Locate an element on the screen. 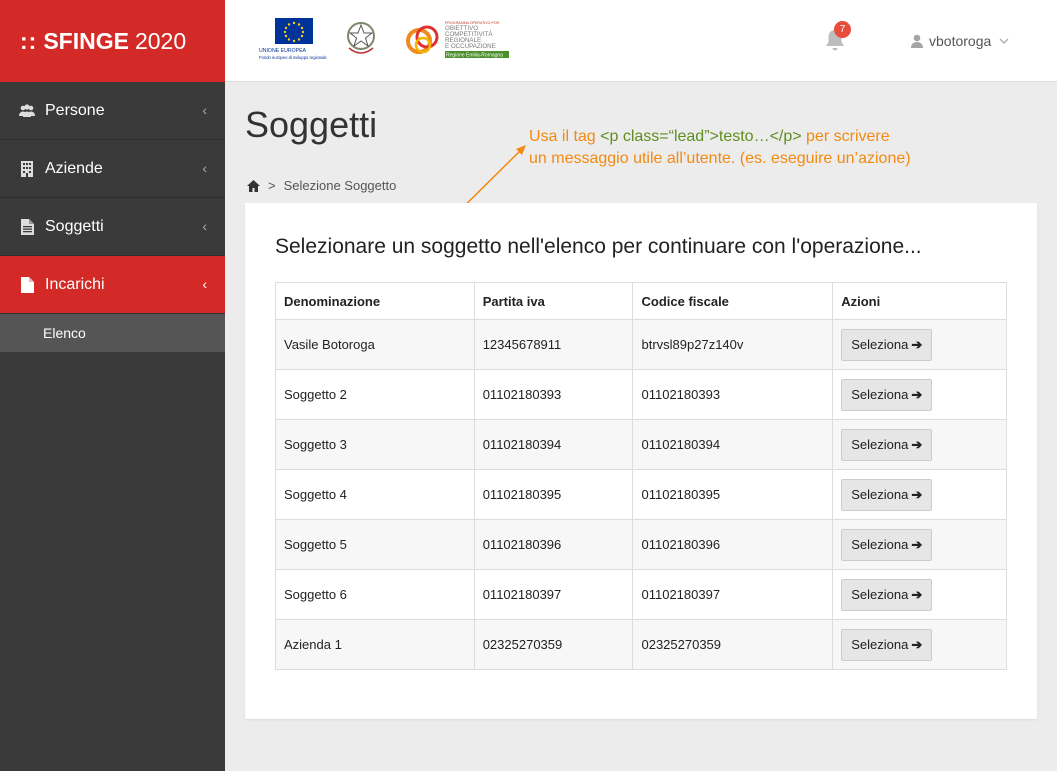  app-logo: :: SFINGE 2020 is located at coordinates (112, 41).